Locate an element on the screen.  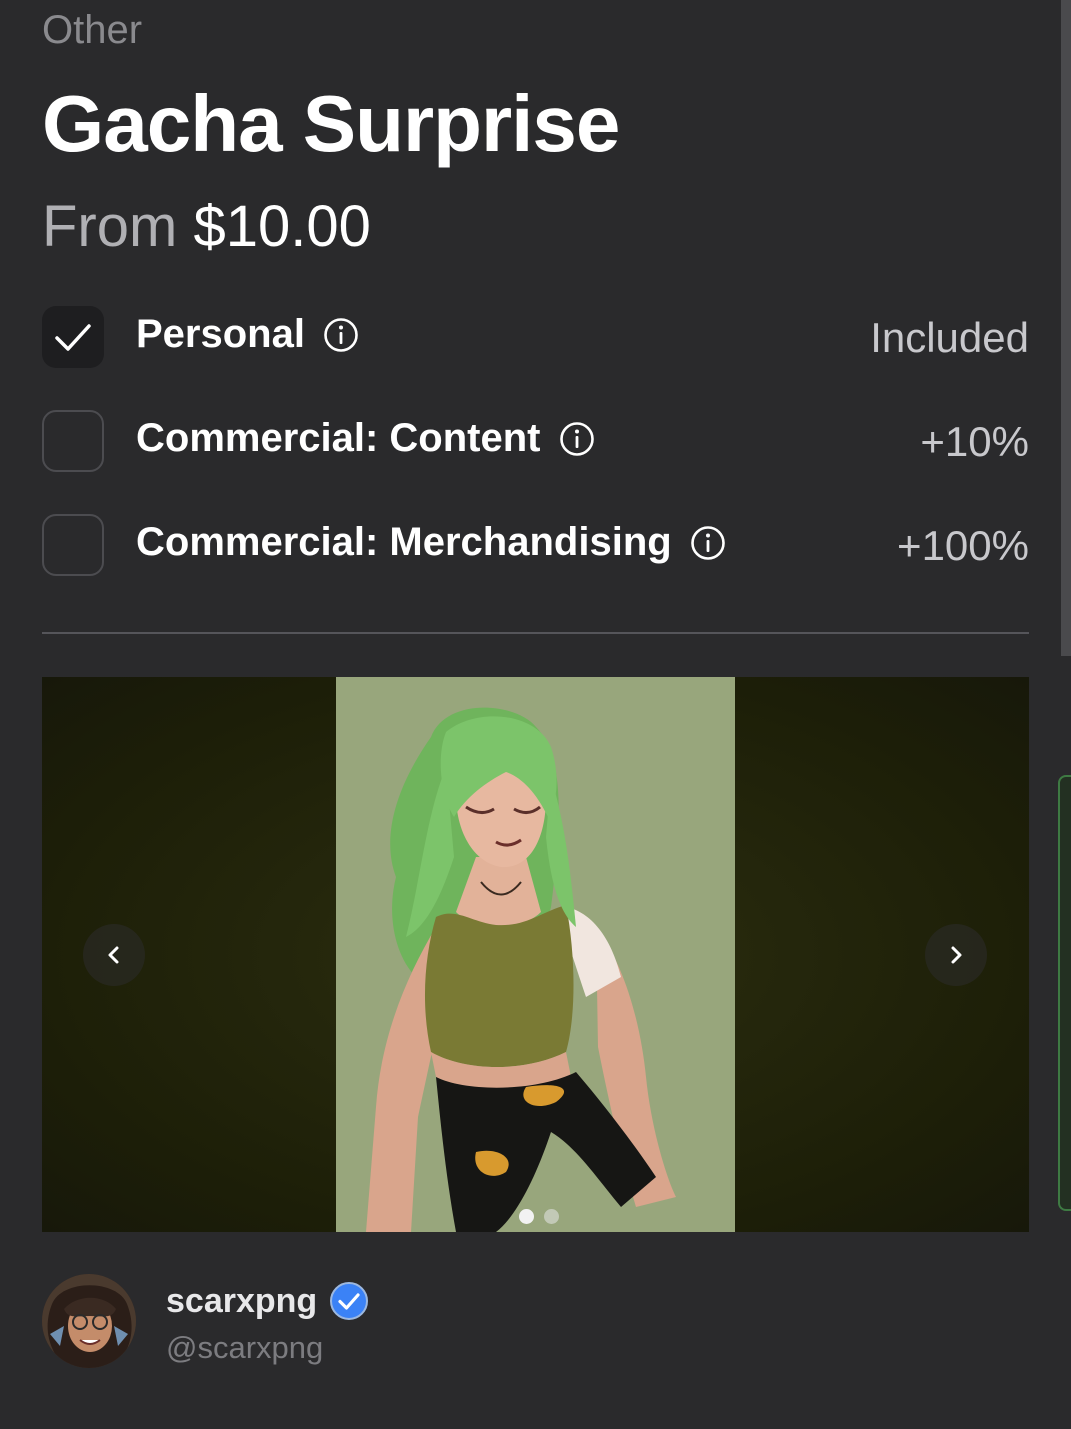
license-name: Commercial: Content is located at coordinates (338, 438).